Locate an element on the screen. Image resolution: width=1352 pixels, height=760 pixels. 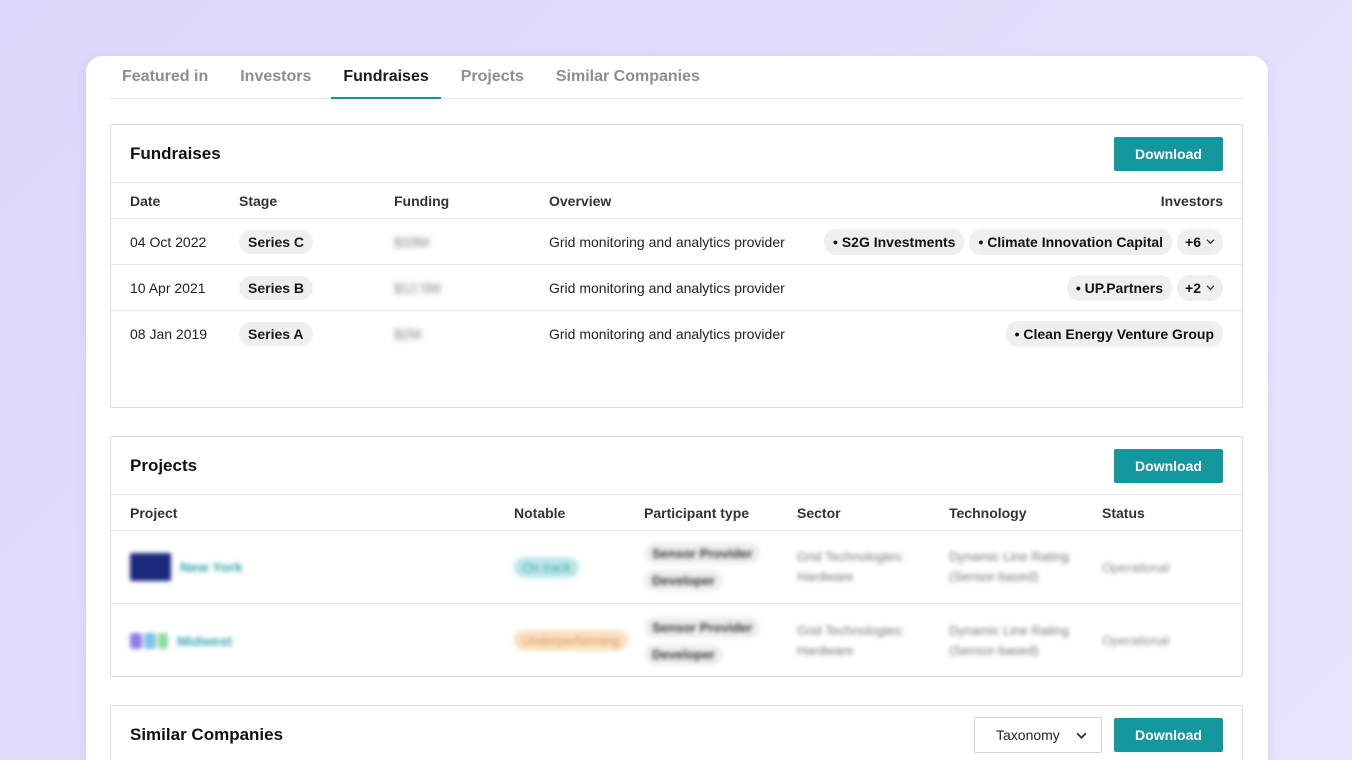
investor-list: • Clean Energy Venture Group is located at coordinates (1114, 334).